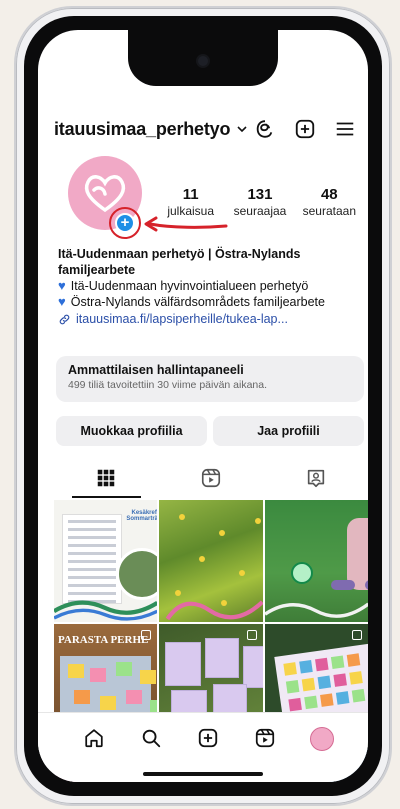  What do you see at coordinates (242, 129) in the screenshot?
I see `chevron-down-icon` at bounding box center [242, 129].